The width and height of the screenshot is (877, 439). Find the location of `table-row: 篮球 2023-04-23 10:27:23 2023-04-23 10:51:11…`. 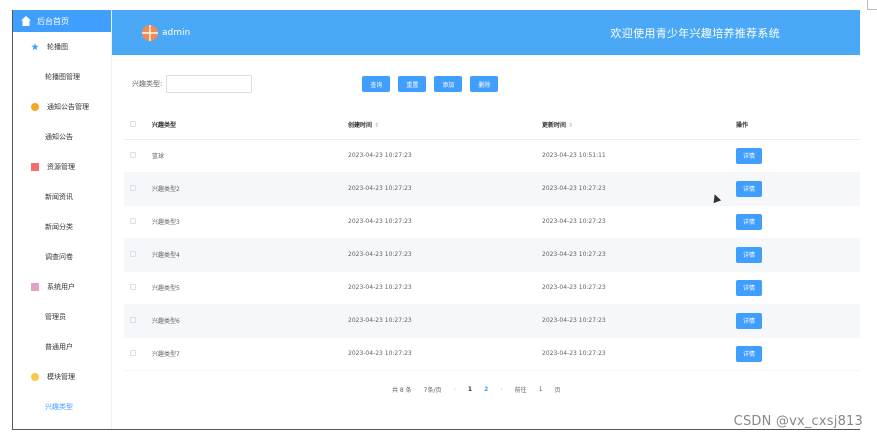

table-row: 篮球 2023-04-23 10:27:23 2023-04-23 10:51:11… is located at coordinates (492, 156).